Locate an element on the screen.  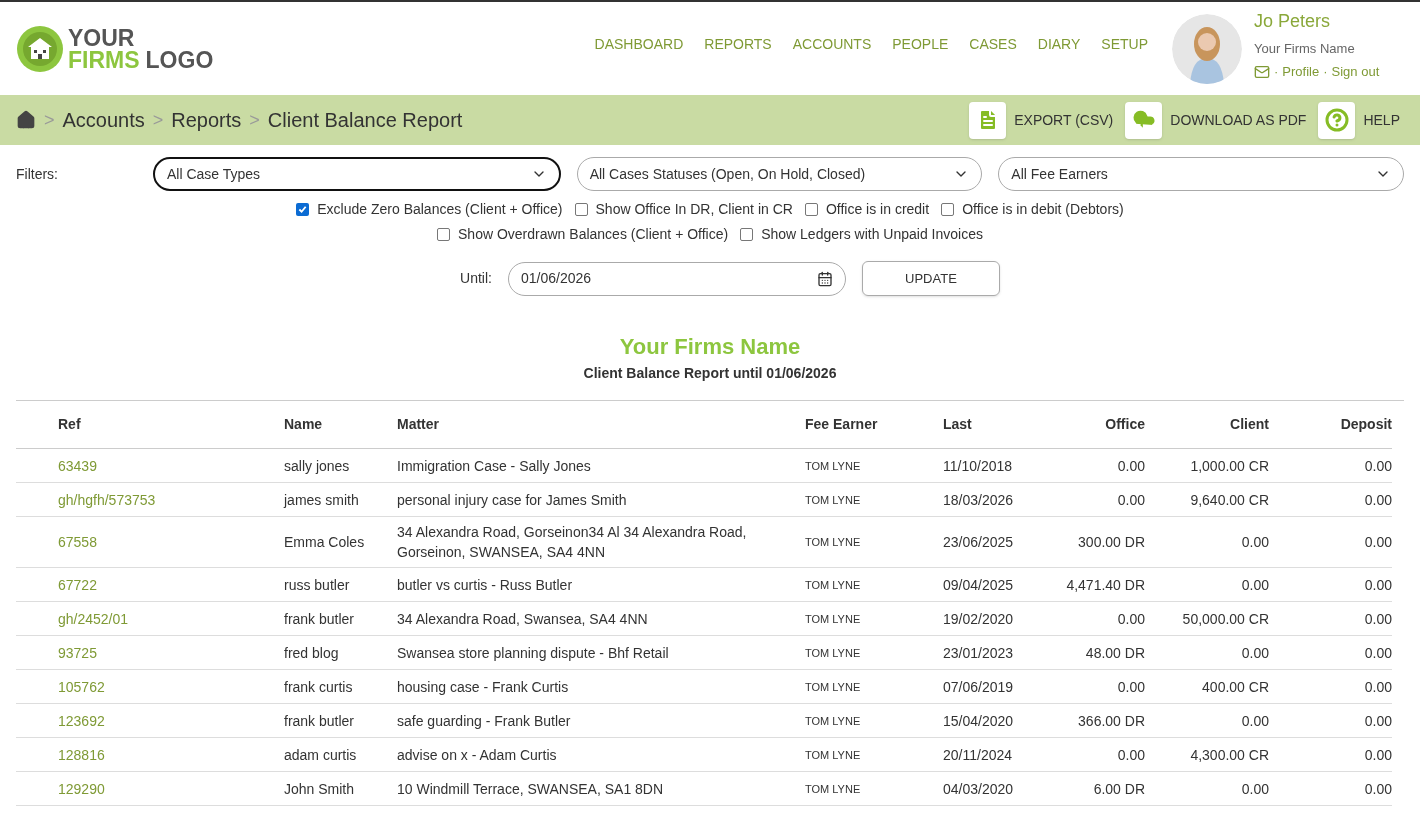
table-cell-text: safe guarding - Frank Butler is located at coordinates (484, 721).